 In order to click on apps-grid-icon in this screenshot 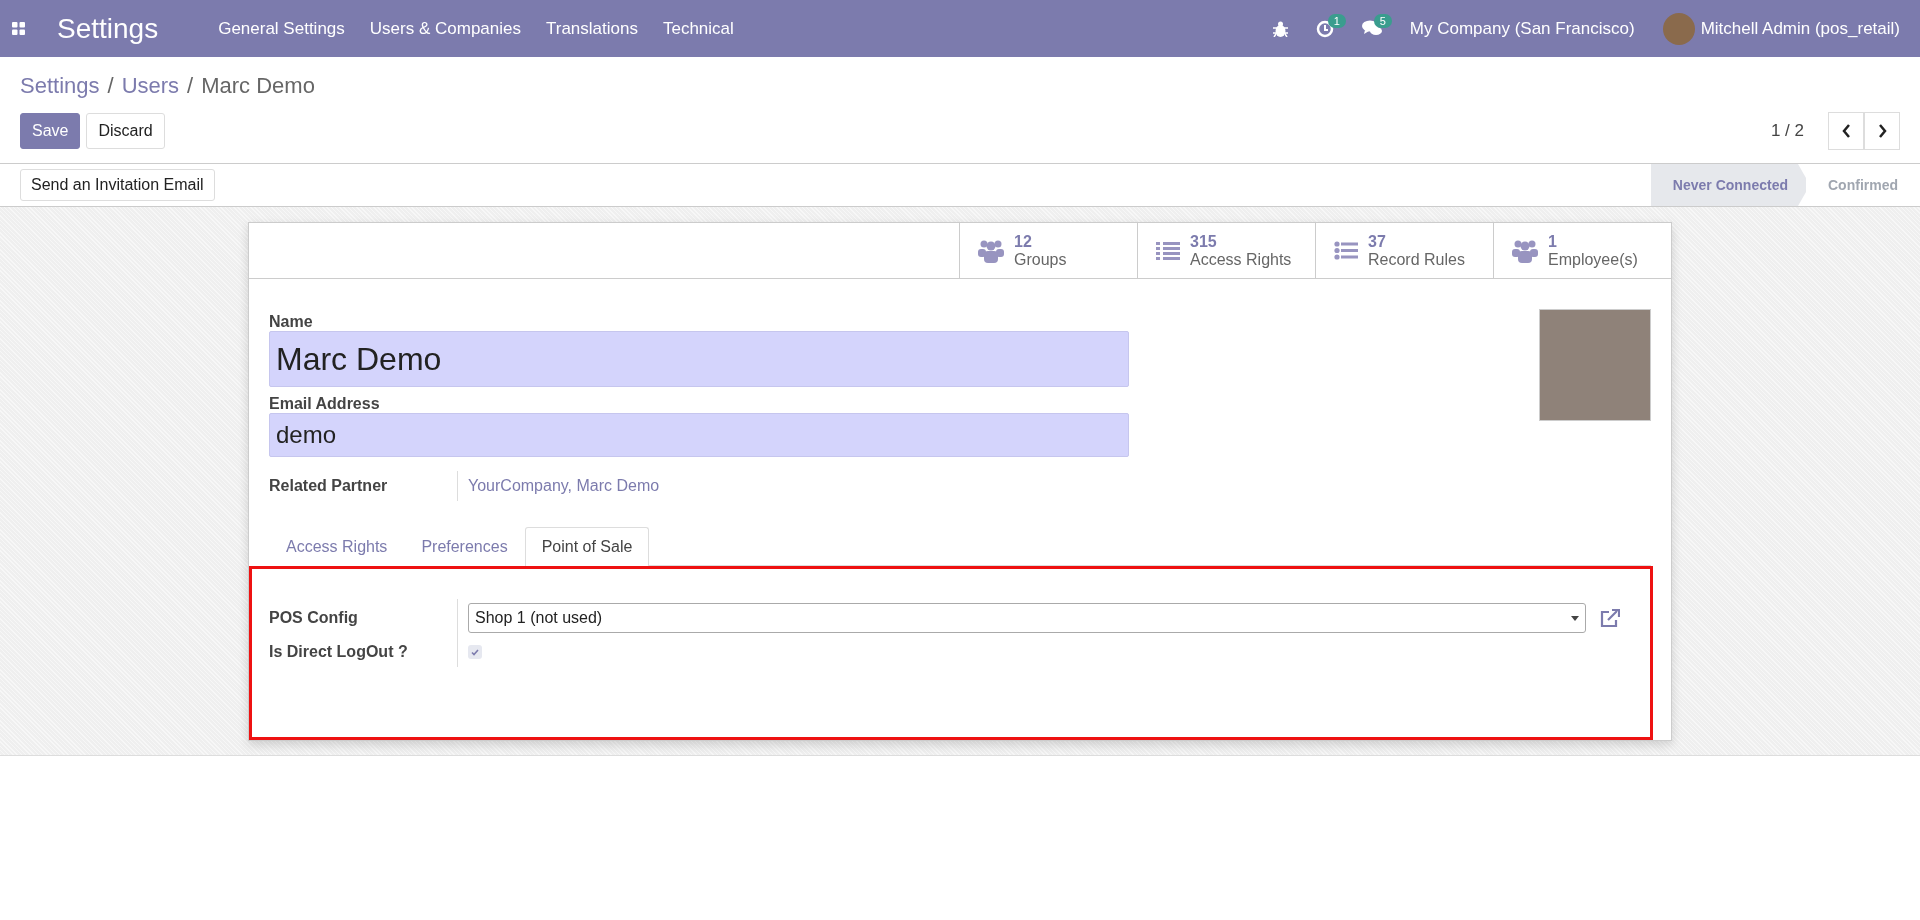, I will do `click(18, 28)`.